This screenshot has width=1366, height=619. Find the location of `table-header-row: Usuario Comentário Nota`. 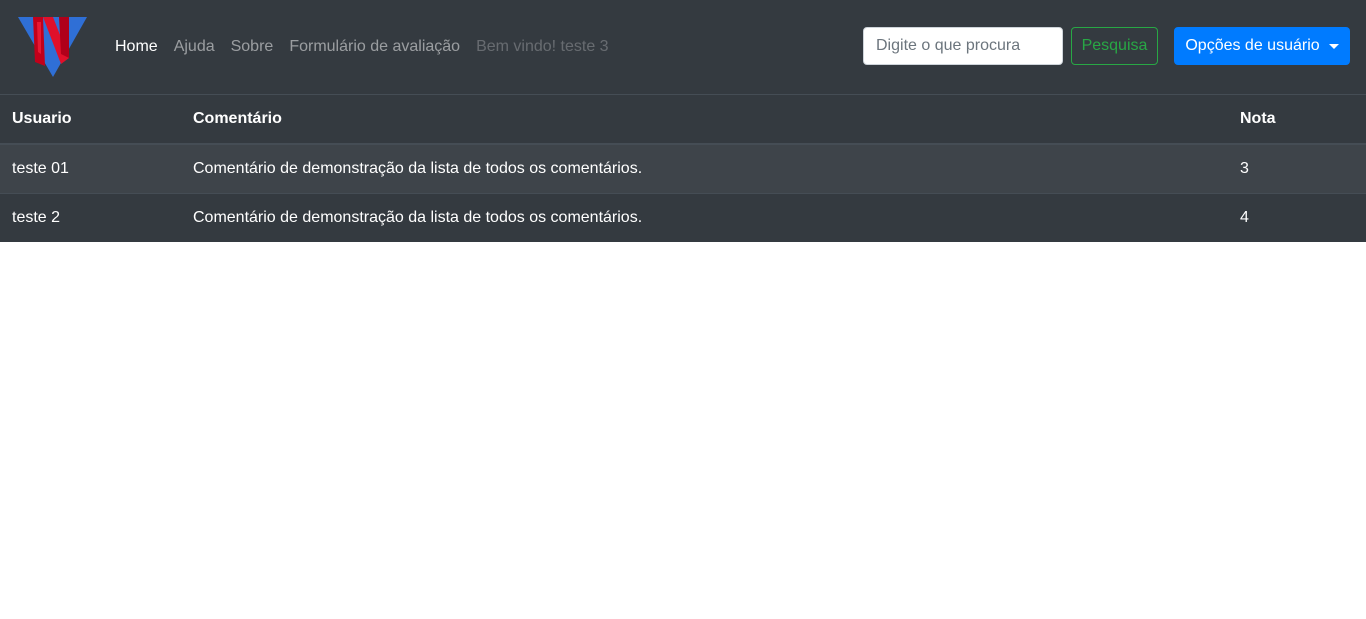

table-header-row: Usuario Comentário Nota is located at coordinates (683, 120).